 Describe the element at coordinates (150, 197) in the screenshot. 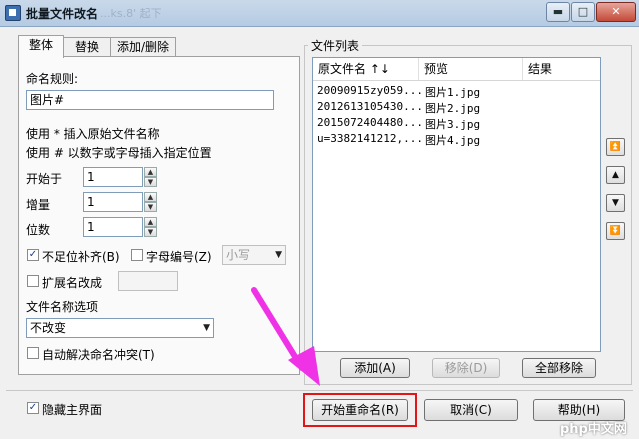

I see `step-spin-up: ▲` at that location.